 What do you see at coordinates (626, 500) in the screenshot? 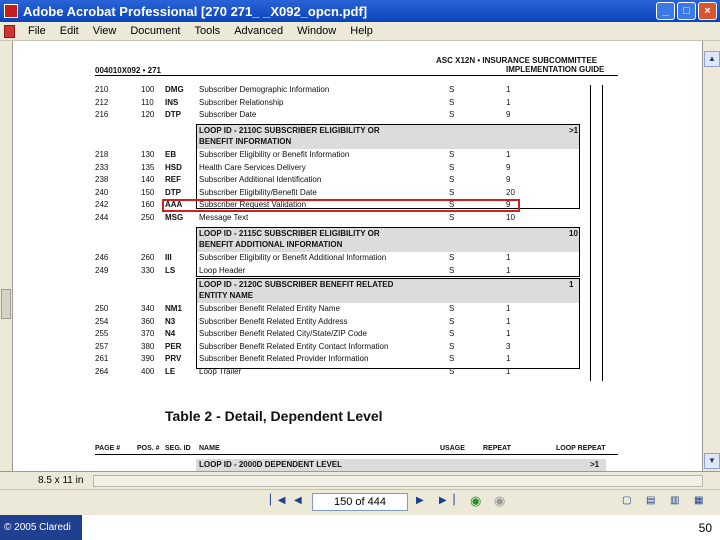
I see `single-page-icon: ▢` at bounding box center [626, 500].